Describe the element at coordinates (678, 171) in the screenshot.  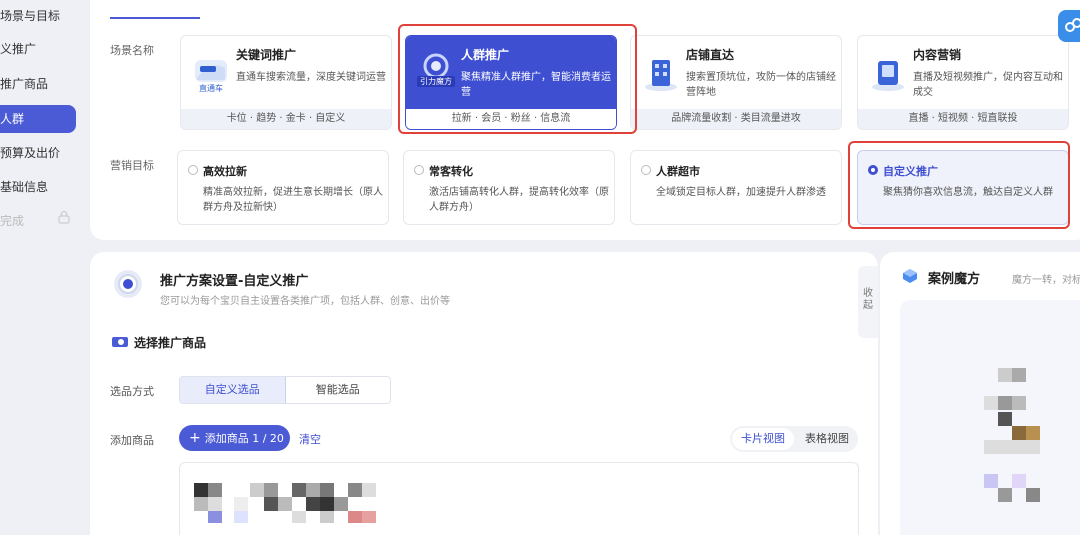
I see `goal-title: 人群超市` at that location.